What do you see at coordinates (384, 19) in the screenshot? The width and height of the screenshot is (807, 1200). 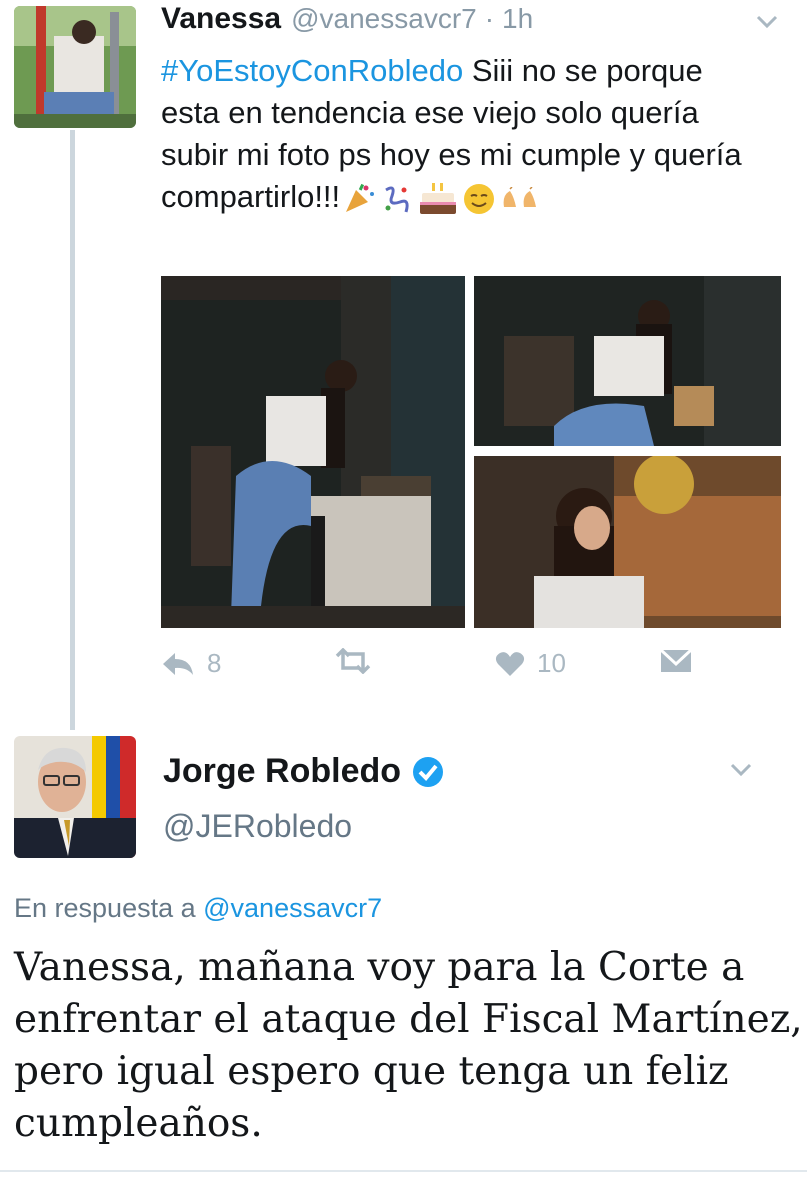 I see `tweet1-author-handle: @vanessavcr7` at bounding box center [384, 19].